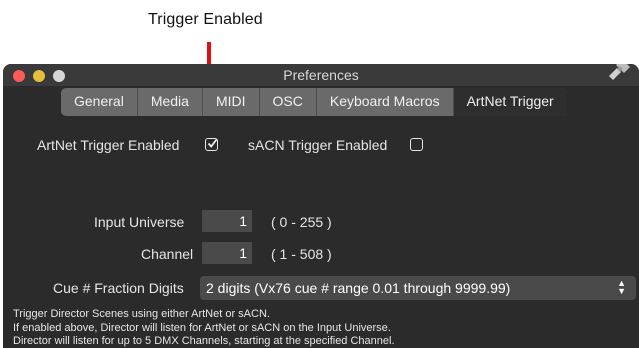 This screenshot has width=639, height=348. Describe the element at coordinates (318, 145) in the screenshot. I see `sacn-trigger-enabled-label: sACN Trigger Enabled` at that location.